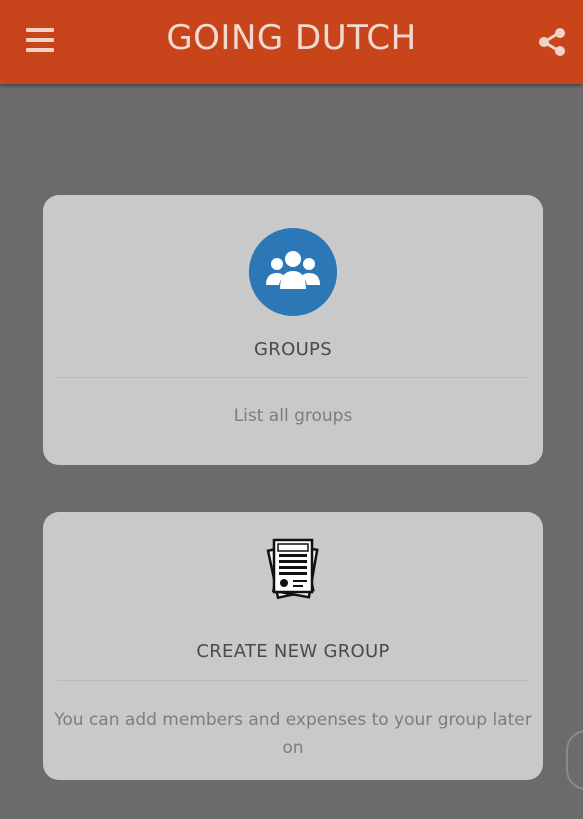 This screenshot has height=819, width=583. I want to click on share-icon, so click(552, 42).